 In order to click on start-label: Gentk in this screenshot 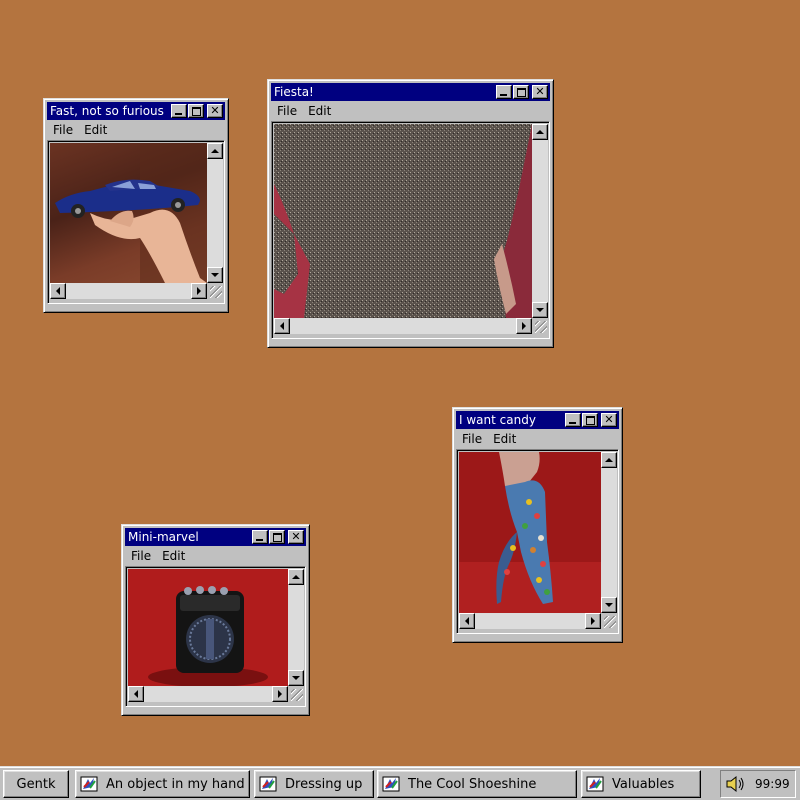, I will do `click(36, 784)`.